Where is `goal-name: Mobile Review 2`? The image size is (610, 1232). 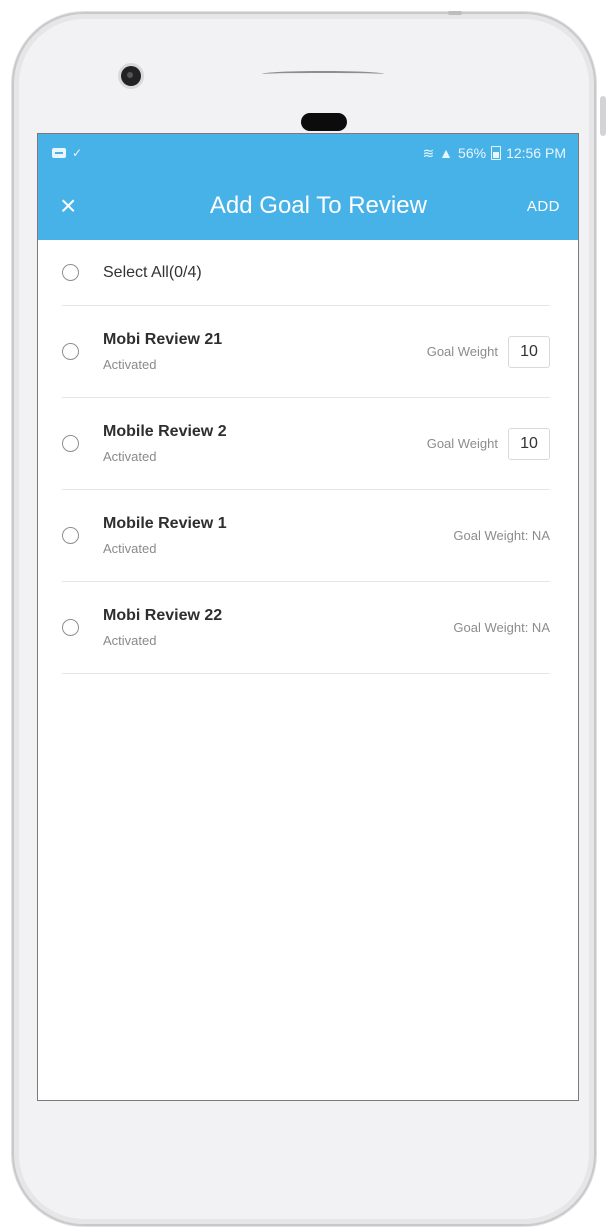
goal-name: Mobile Review 2 is located at coordinates (165, 431).